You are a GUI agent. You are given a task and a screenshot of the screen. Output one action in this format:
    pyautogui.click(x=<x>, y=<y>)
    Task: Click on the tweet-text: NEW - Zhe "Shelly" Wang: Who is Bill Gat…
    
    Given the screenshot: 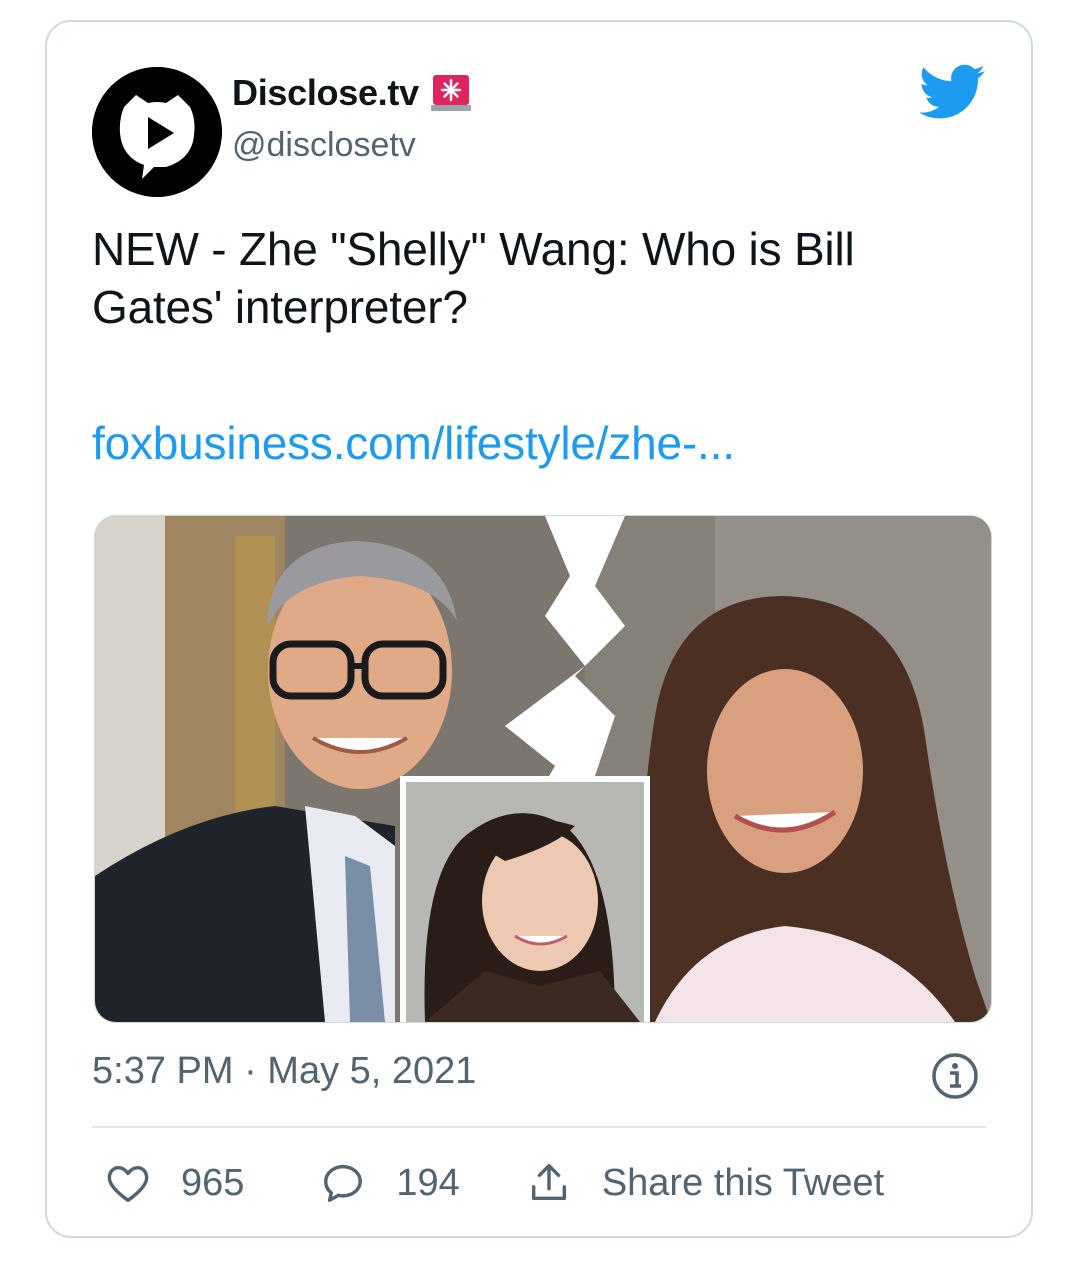 What is the action you would take?
    pyautogui.click(x=473, y=278)
    